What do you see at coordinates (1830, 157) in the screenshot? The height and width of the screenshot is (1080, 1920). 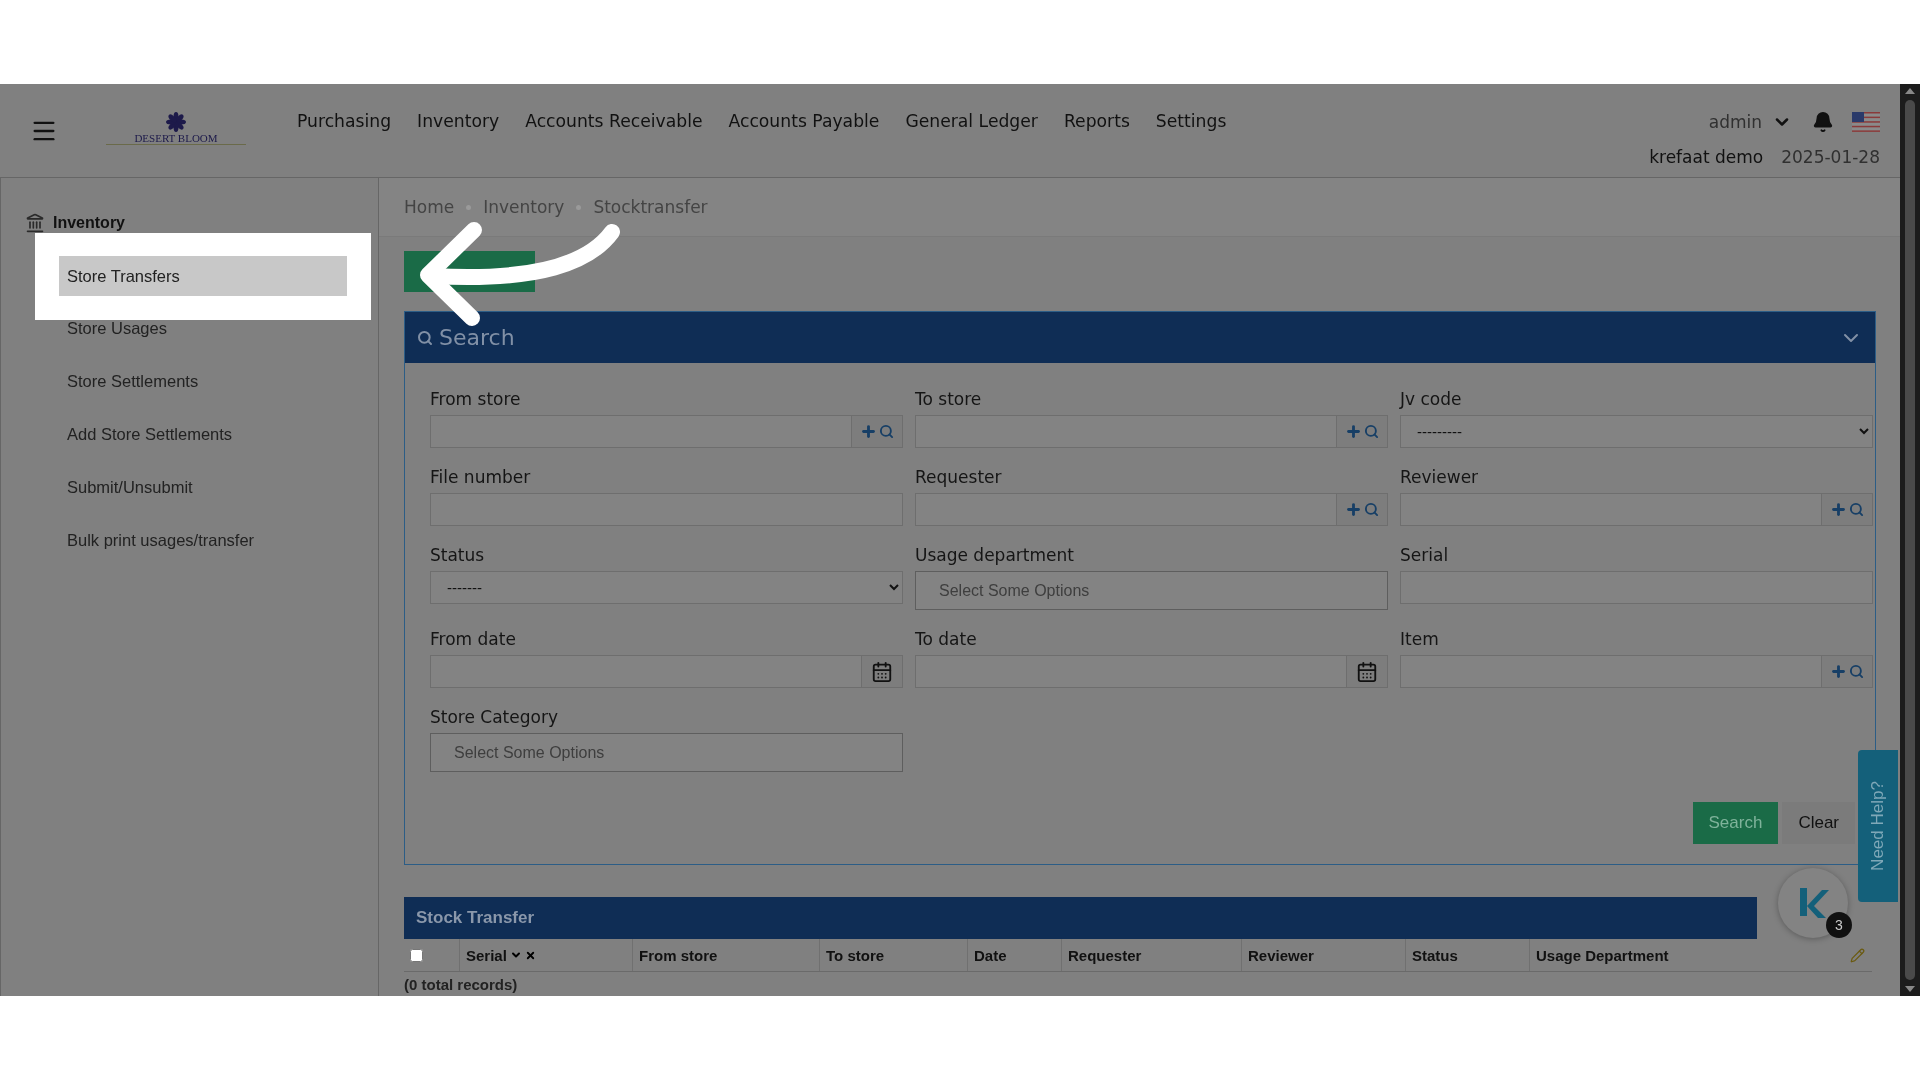 I see `date-text: 2025-01-28` at bounding box center [1830, 157].